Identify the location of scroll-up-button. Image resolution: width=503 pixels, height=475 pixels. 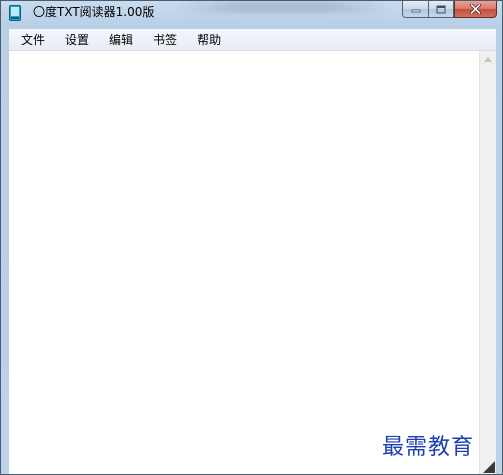
(488, 59).